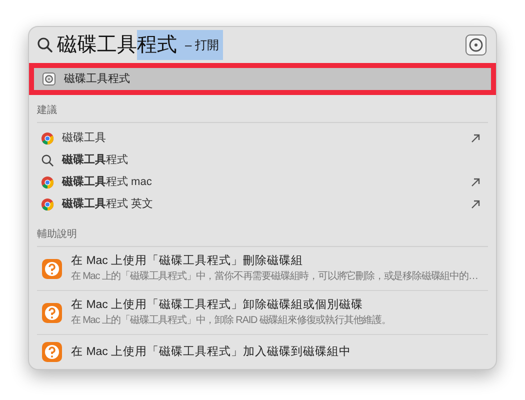 The height and width of the screenshot is (400, 525). Describe the element at coordinates (49, 79) in the screenshot. I see `disk-icon` at that location.